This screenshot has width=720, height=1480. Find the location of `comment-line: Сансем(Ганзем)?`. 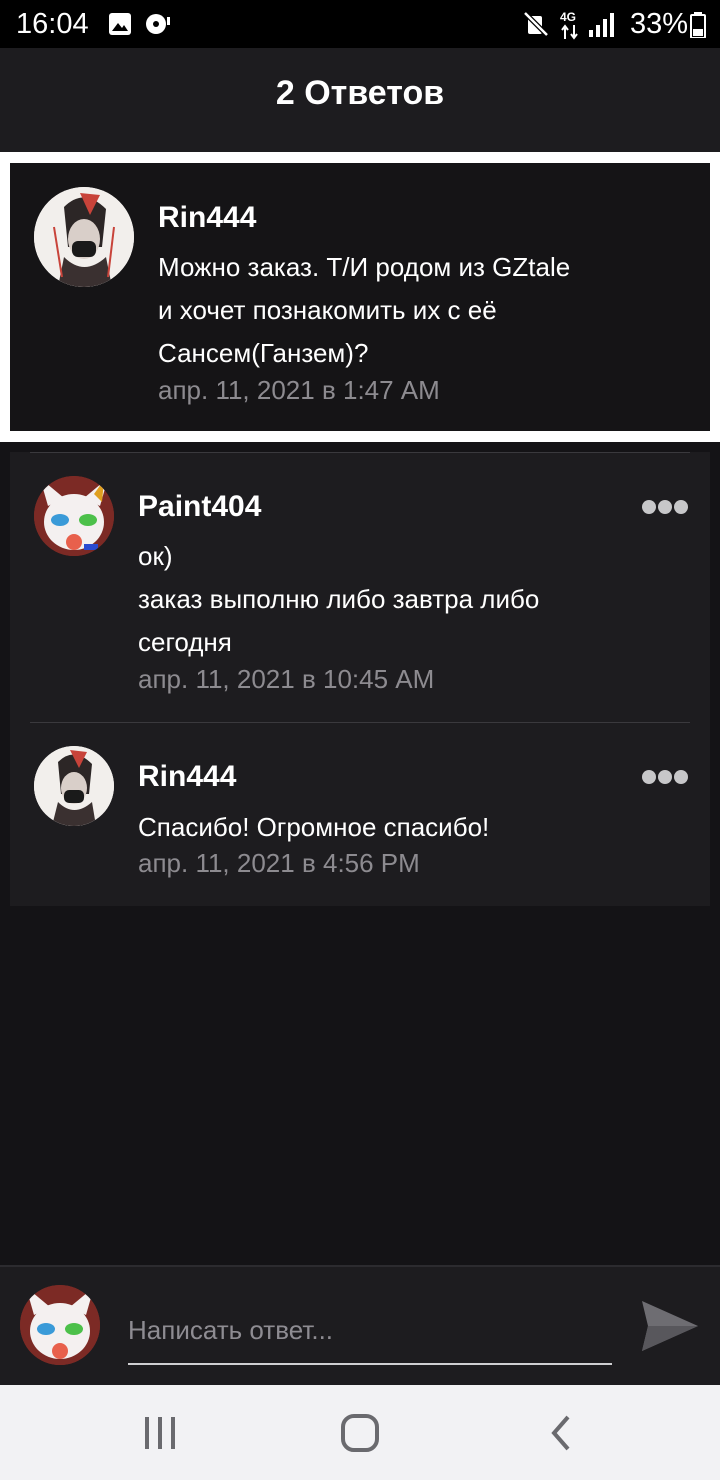

comment-line: Сансем(Ганзем)? is located at coordinates (263, 353).